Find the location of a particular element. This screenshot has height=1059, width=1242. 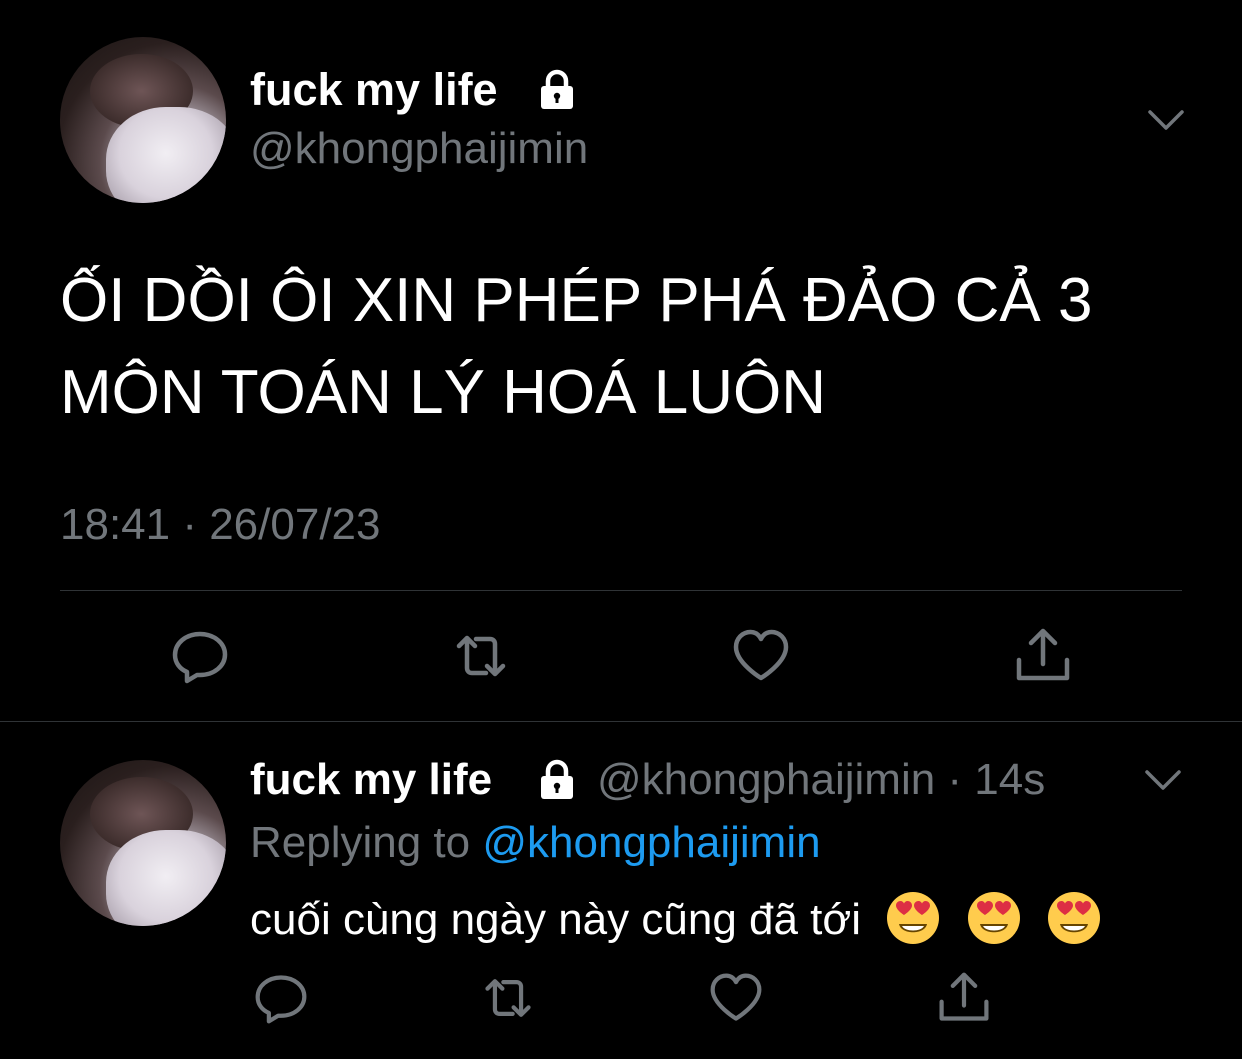

user-handle: @khongphaijimin is located at coordinates (419, 149).